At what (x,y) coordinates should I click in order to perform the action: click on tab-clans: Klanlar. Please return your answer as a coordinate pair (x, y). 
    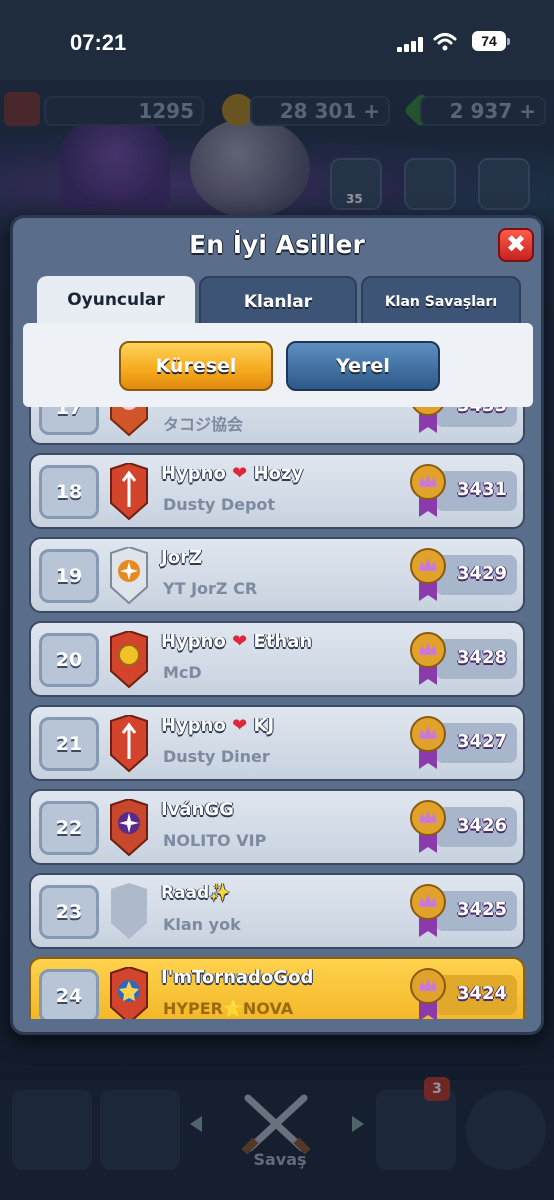
    Looking at the image, I should click on (278, 301).